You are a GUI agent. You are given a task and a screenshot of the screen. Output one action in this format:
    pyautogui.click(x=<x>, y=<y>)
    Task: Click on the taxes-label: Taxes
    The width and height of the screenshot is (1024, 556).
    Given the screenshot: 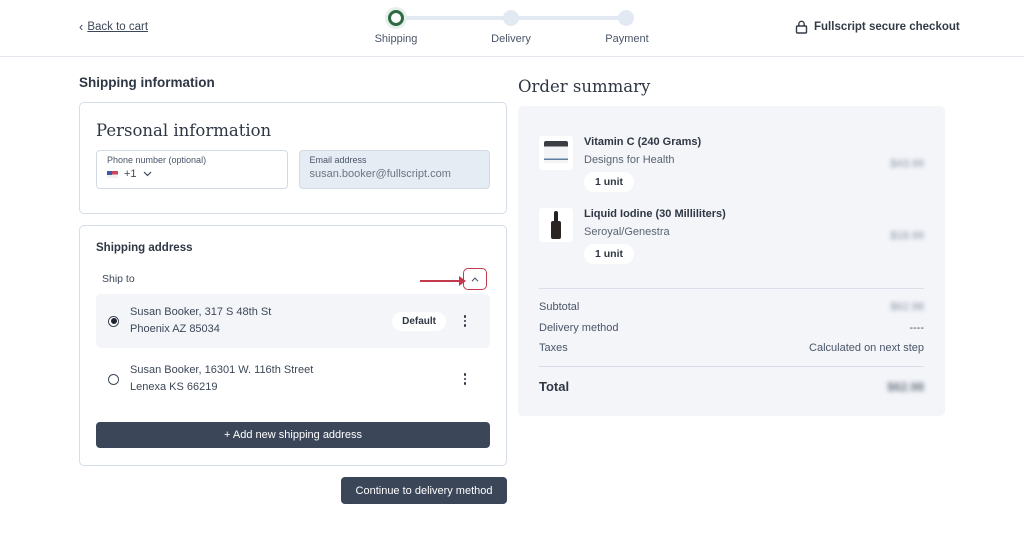 What is the action you would take?
    pyautogui.click(x=553, y=348)
    